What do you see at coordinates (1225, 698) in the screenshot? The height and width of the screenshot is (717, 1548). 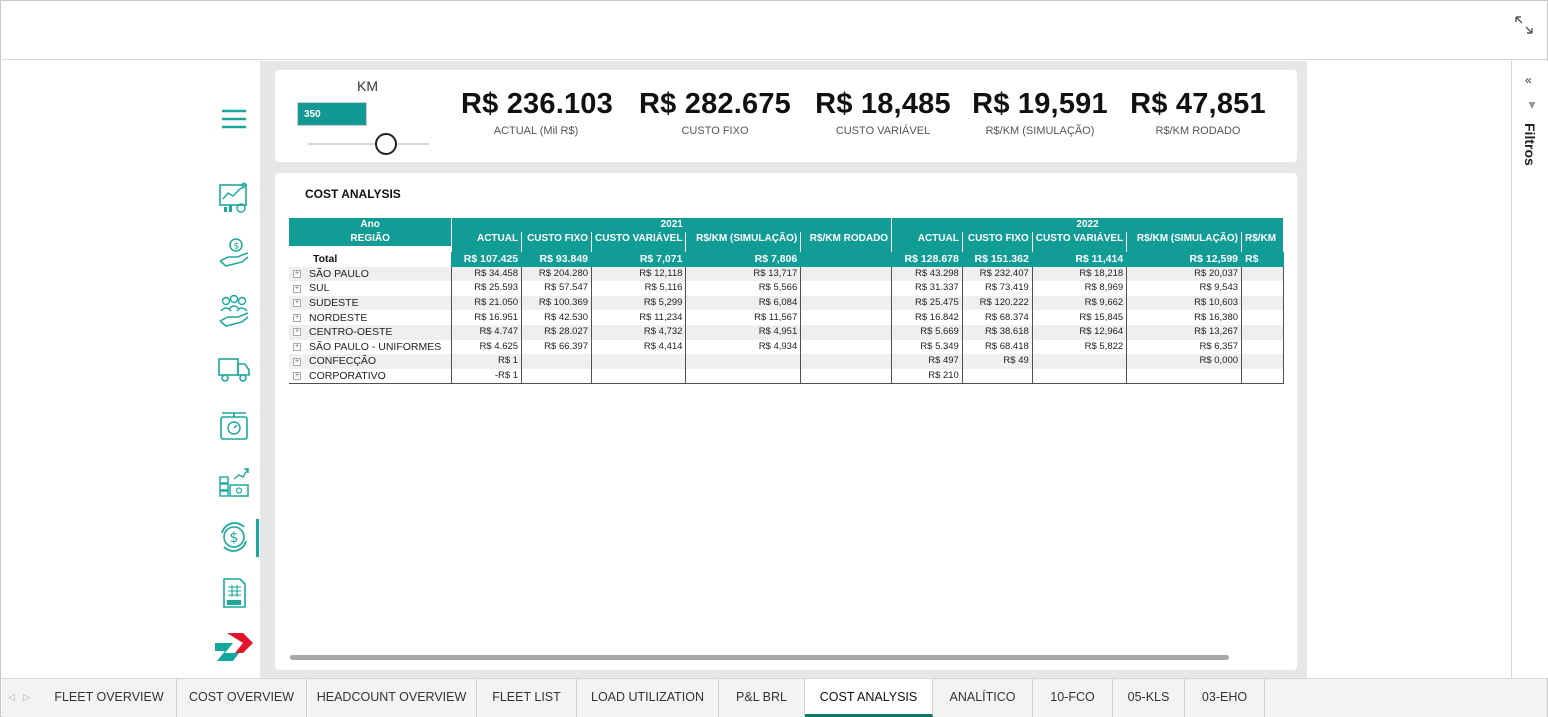 I see `page-tab: 03-EHO` at bounding box center [1225, 698].